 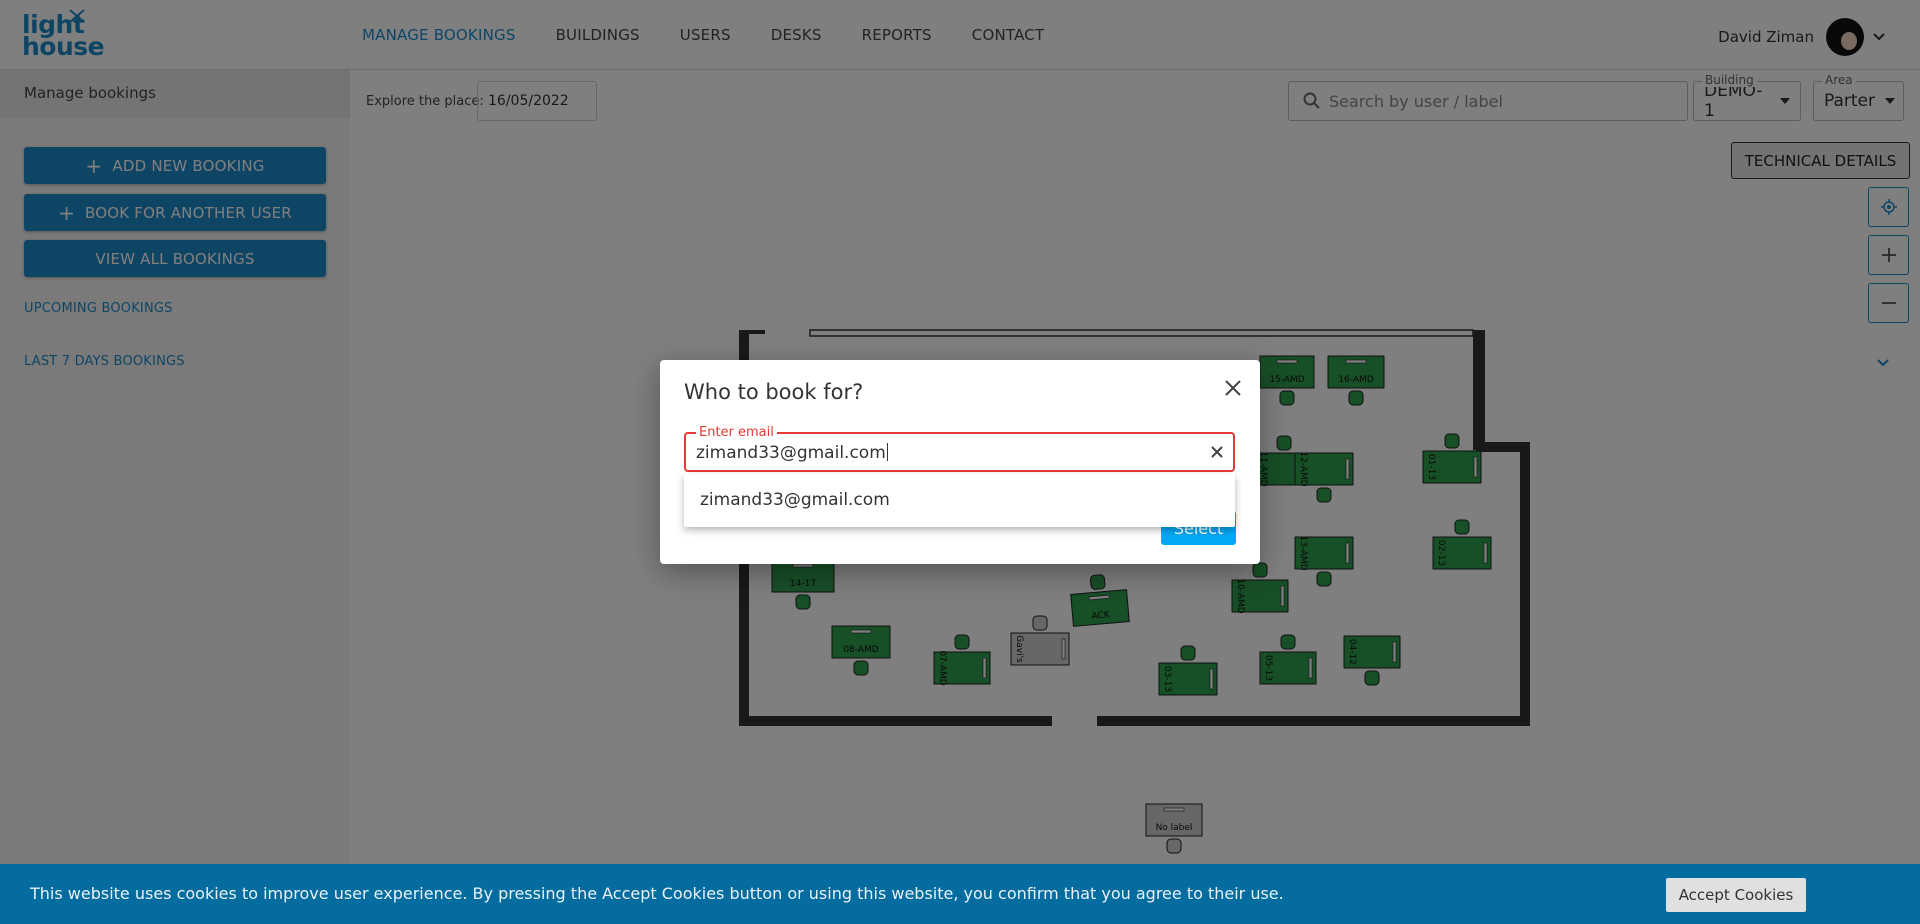 What do you see at coordinates (1233, 388) in the screenshot?
I see `close-icon` at bounding box center [1233, 388].